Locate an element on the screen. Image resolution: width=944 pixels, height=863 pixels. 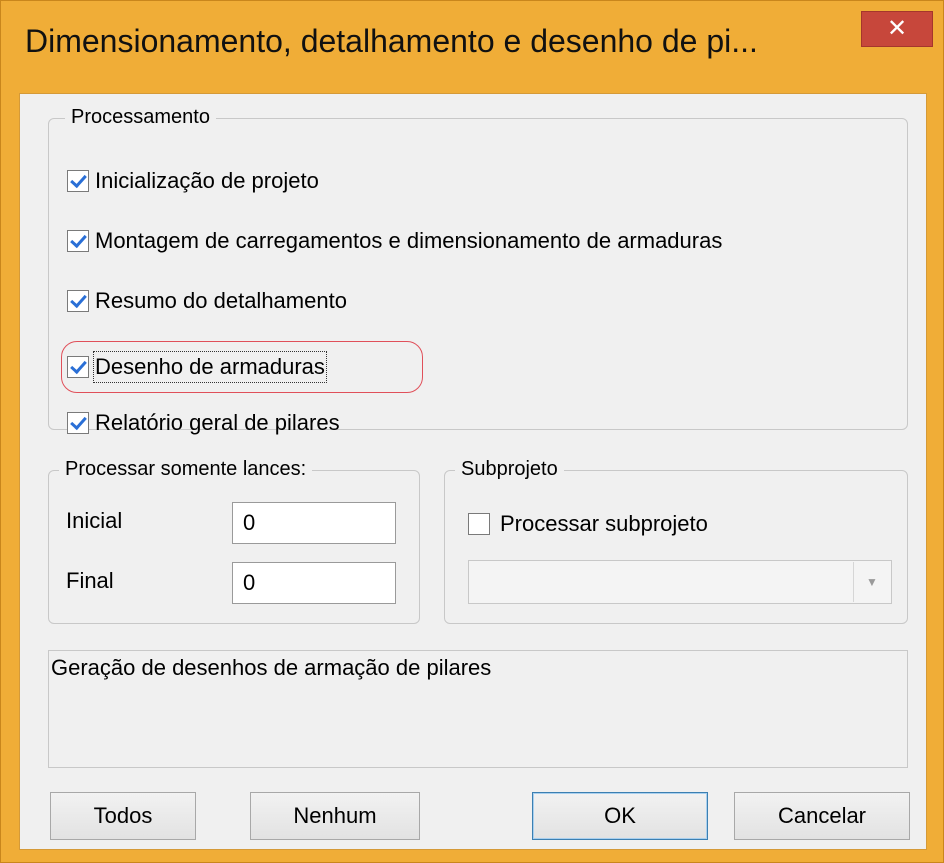
chevron-down-icon: ▼ is located at coordinates (871, 582).